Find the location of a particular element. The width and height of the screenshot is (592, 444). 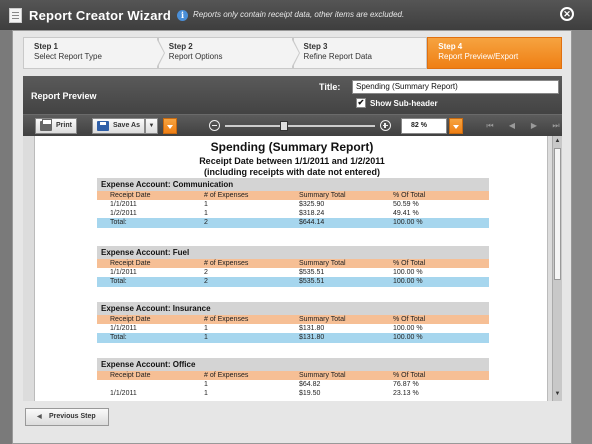

step-3: Step 3 Refine Report Data is located at coordinates (360, 53).